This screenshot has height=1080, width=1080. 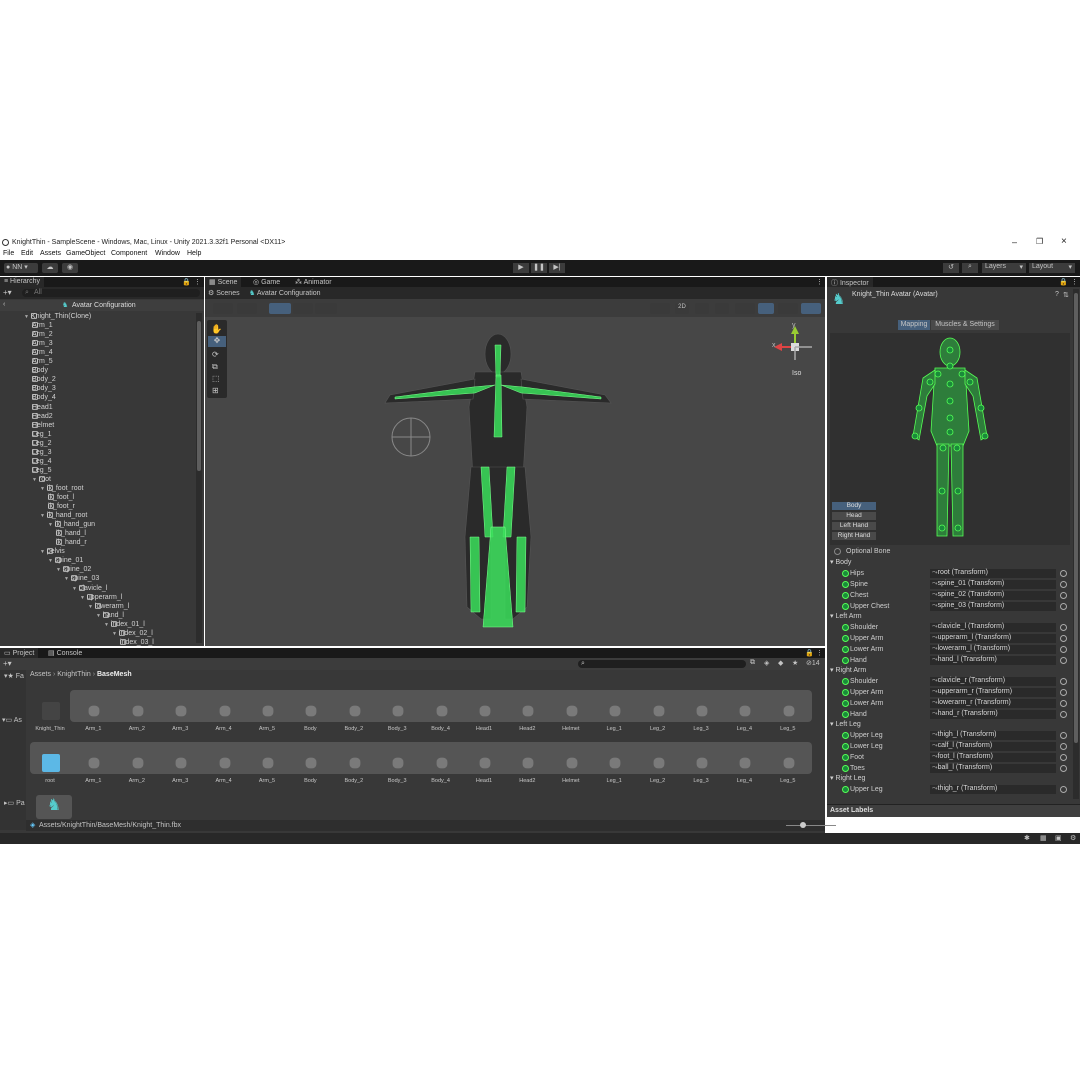 I want to click on bone-transform-field: ⤳calf_l (Transform), so click(x=993, y=746).